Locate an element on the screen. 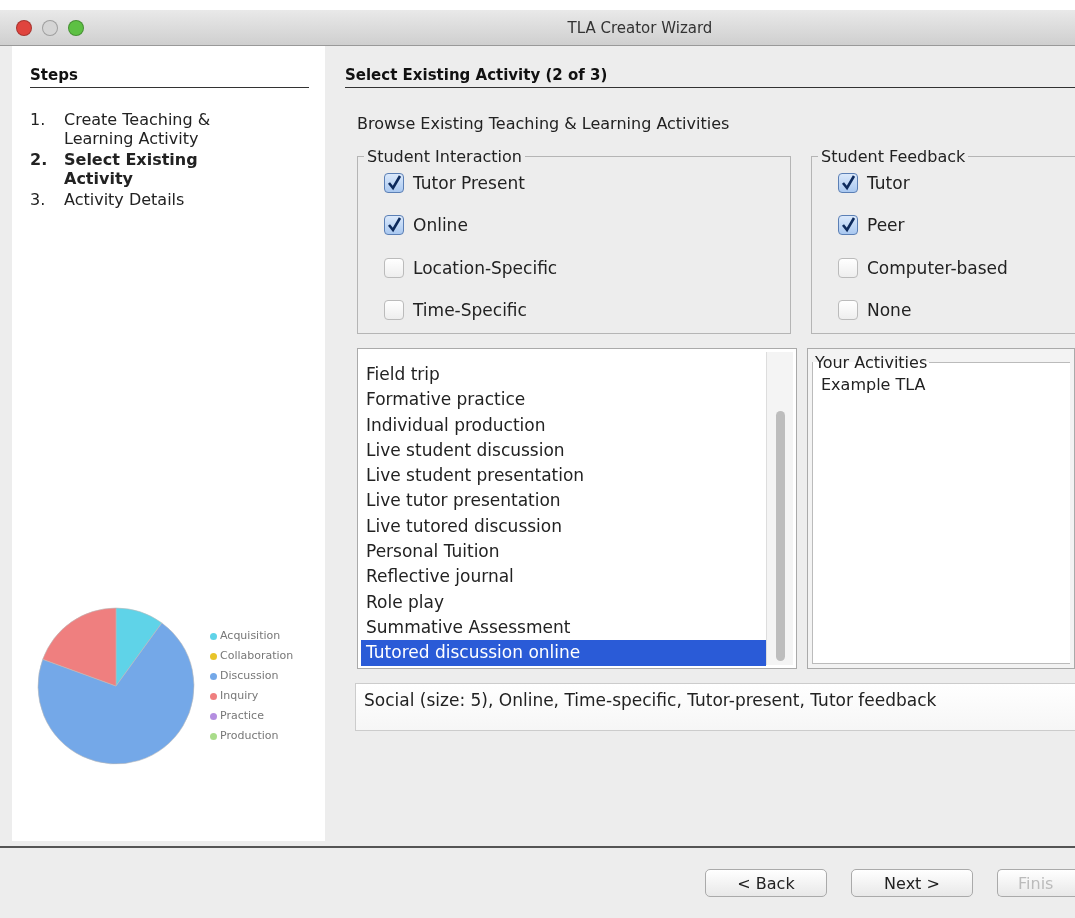 Image resolution: width=1075 pixels, height=918 pixels. scrollbar is located at coordinates (779, 508).